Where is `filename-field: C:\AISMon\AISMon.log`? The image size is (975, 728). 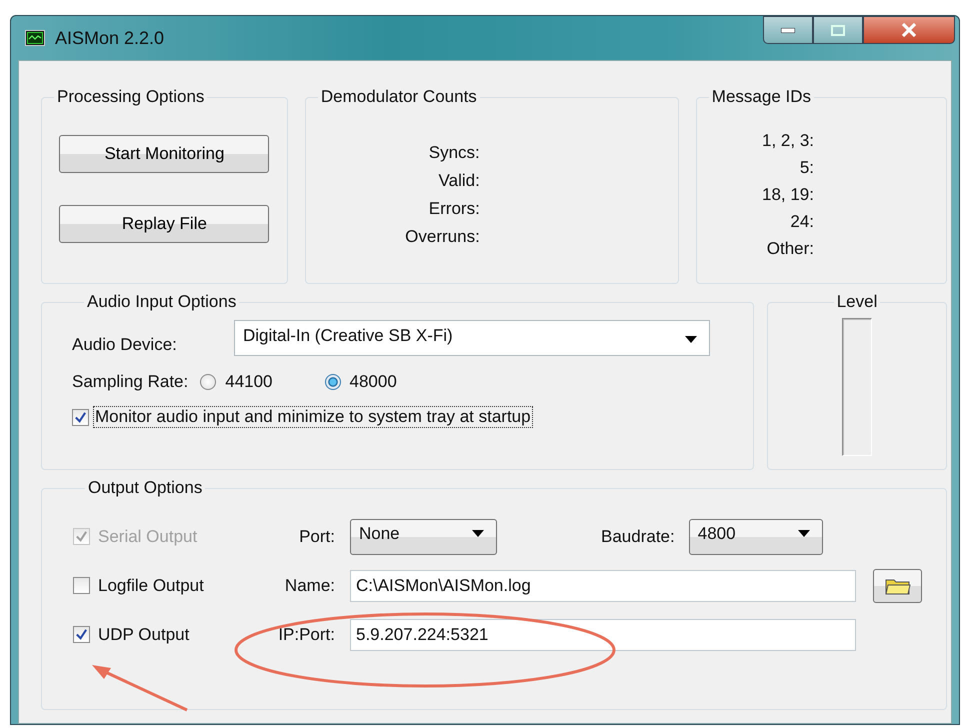 filename-field: C:\AISMon\AISMon.log is located at coordinates (603, 586).